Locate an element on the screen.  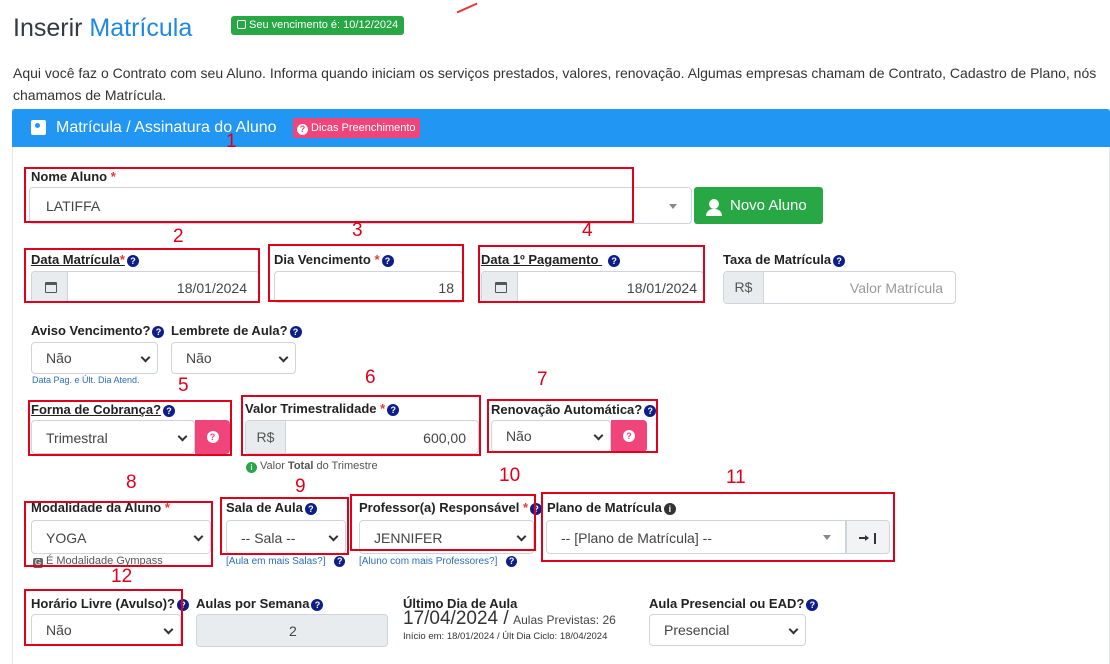
due-date-text: Seu vencimento é: 10/12/2024 is located at coordinates (324, 25).